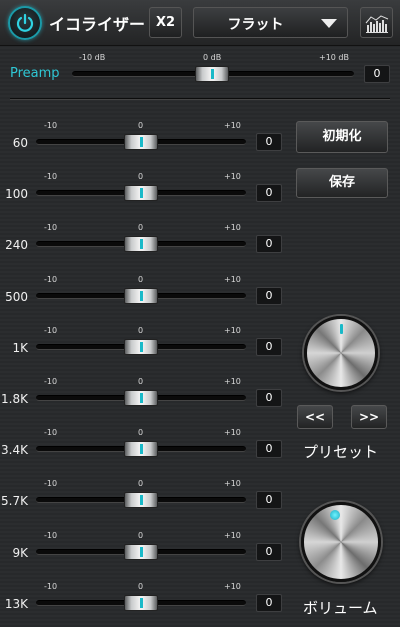 Image resolution: width=400 pixels, height=627 pixels. I want to click on x2-button: X2, so click(165, 22).